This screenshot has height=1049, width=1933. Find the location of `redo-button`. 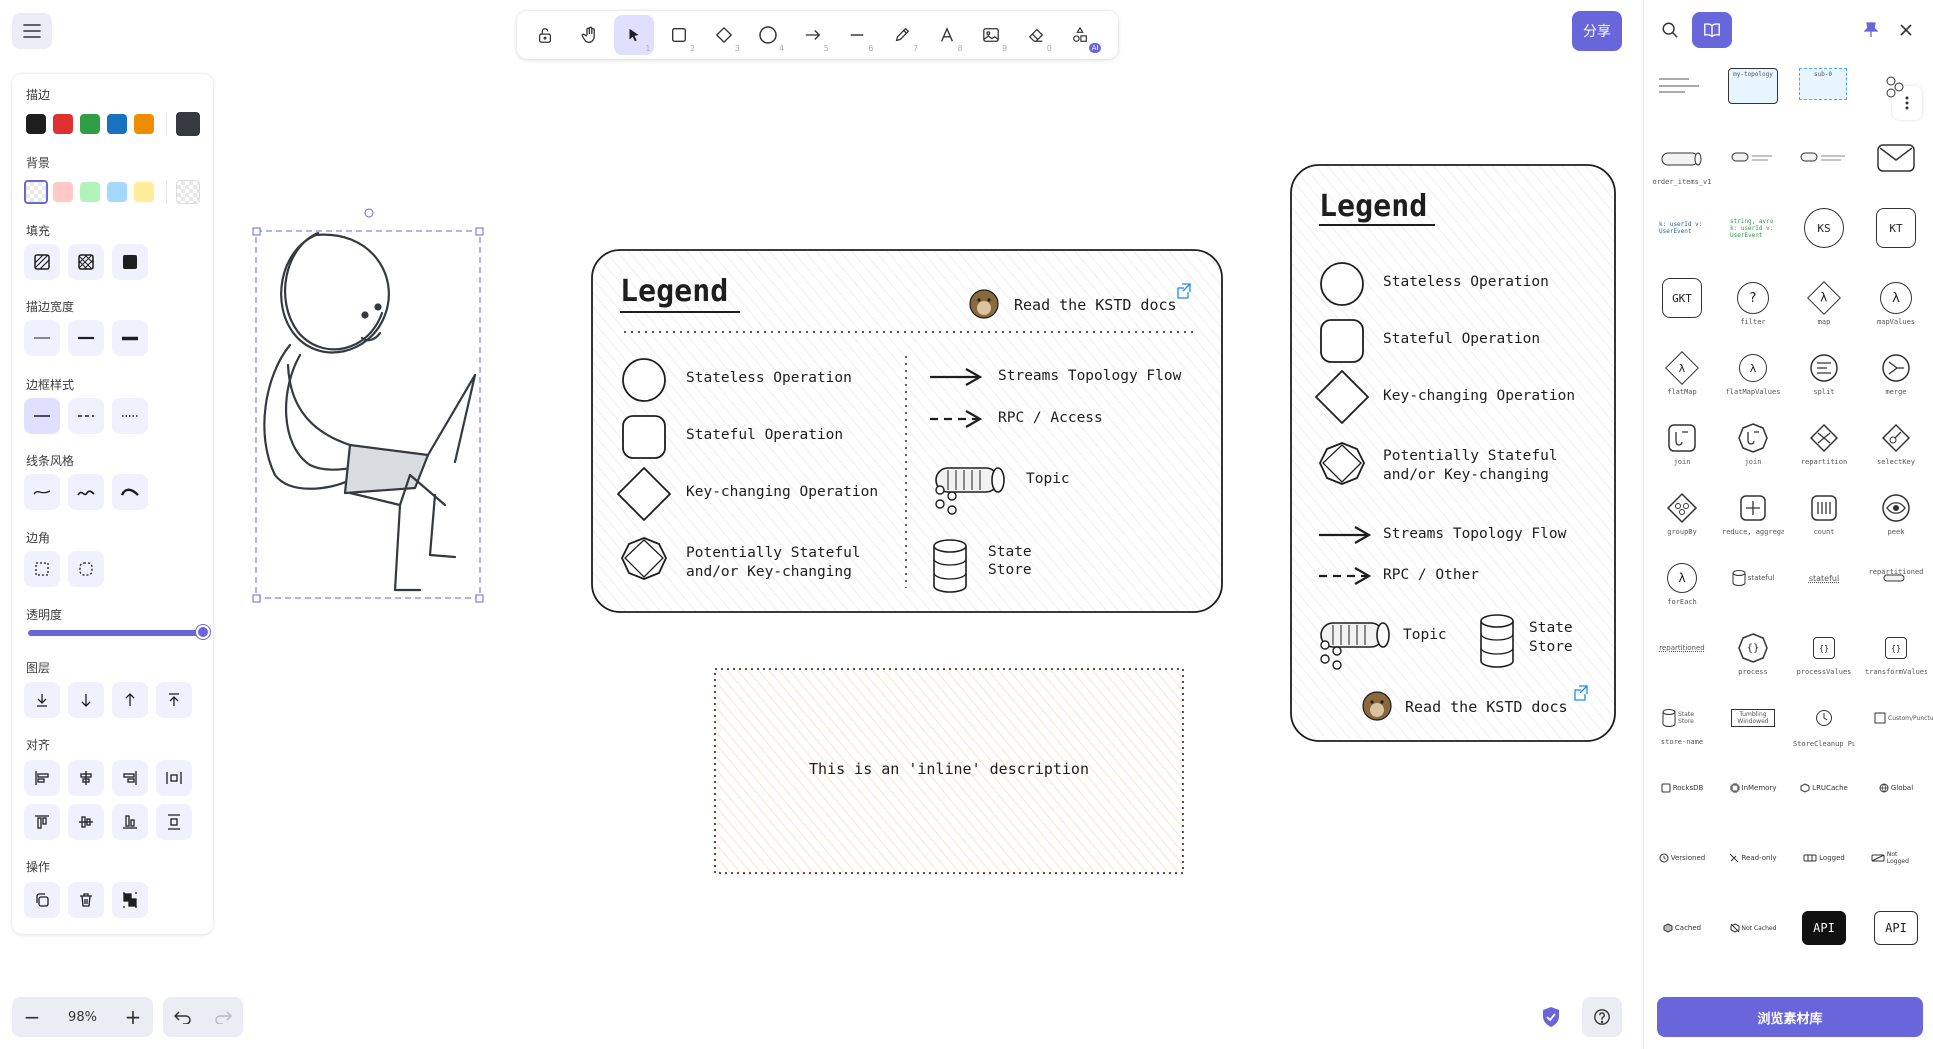

redo-button is located at coordinates (223, 1017).